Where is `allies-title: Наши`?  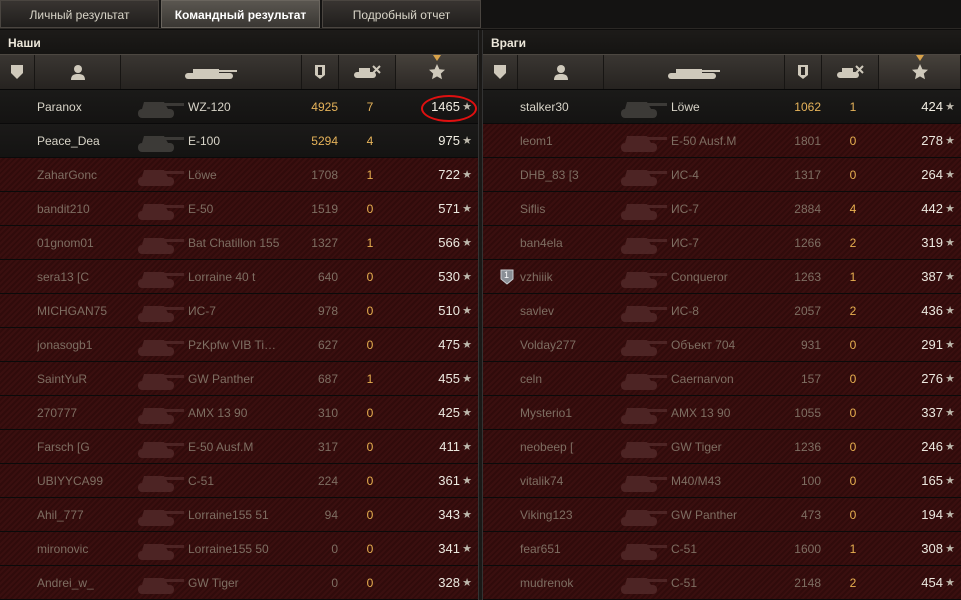 allies-title: Наши is located at coordinates (239, 42).